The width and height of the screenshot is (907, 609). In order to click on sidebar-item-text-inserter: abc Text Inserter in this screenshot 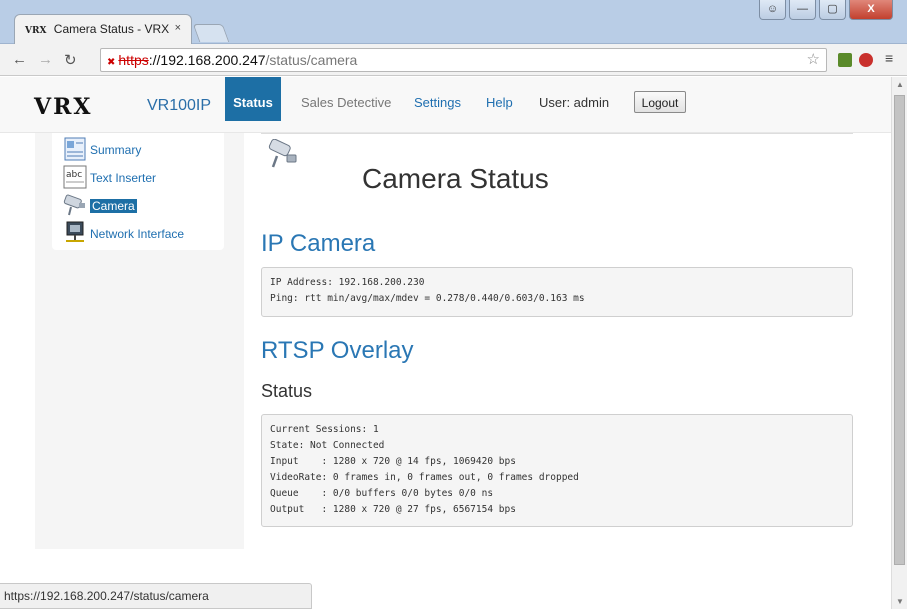, I will do `click(110, 180)`.